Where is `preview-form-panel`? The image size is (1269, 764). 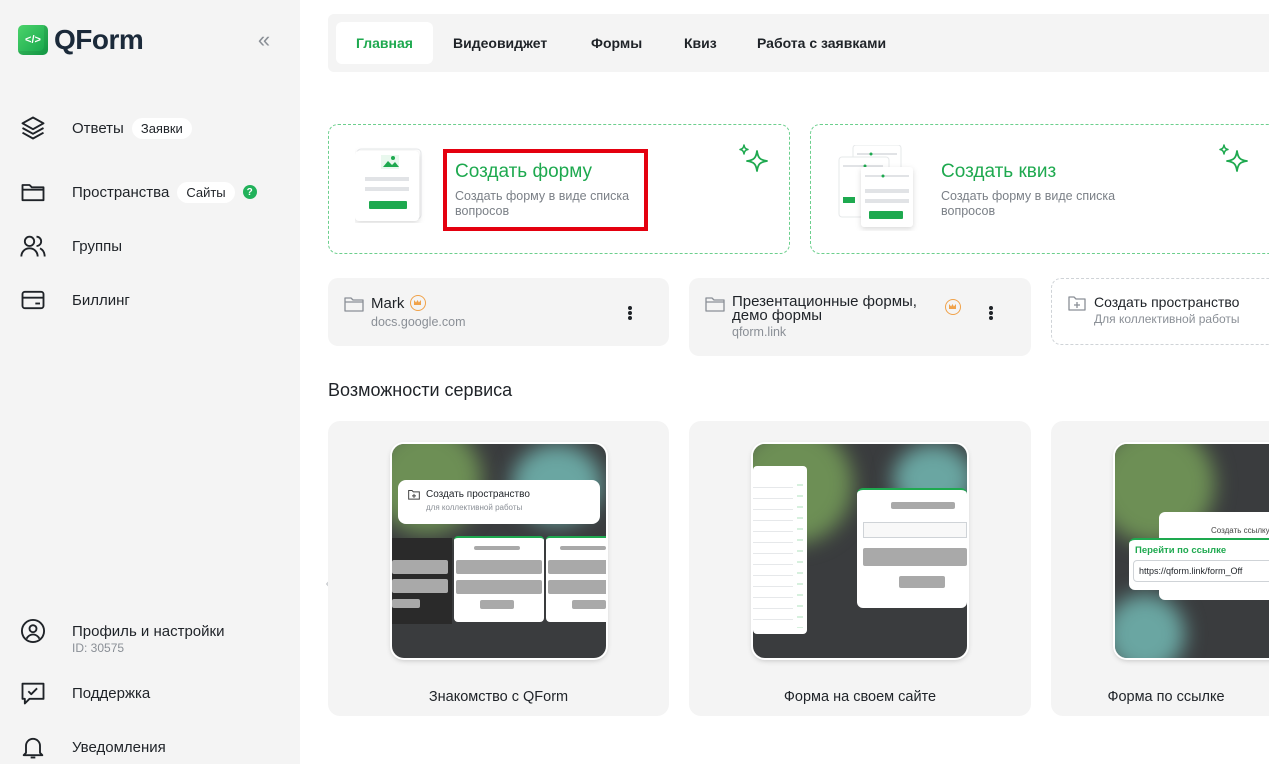 preview-form-panel is located at coordinates (912, 548).